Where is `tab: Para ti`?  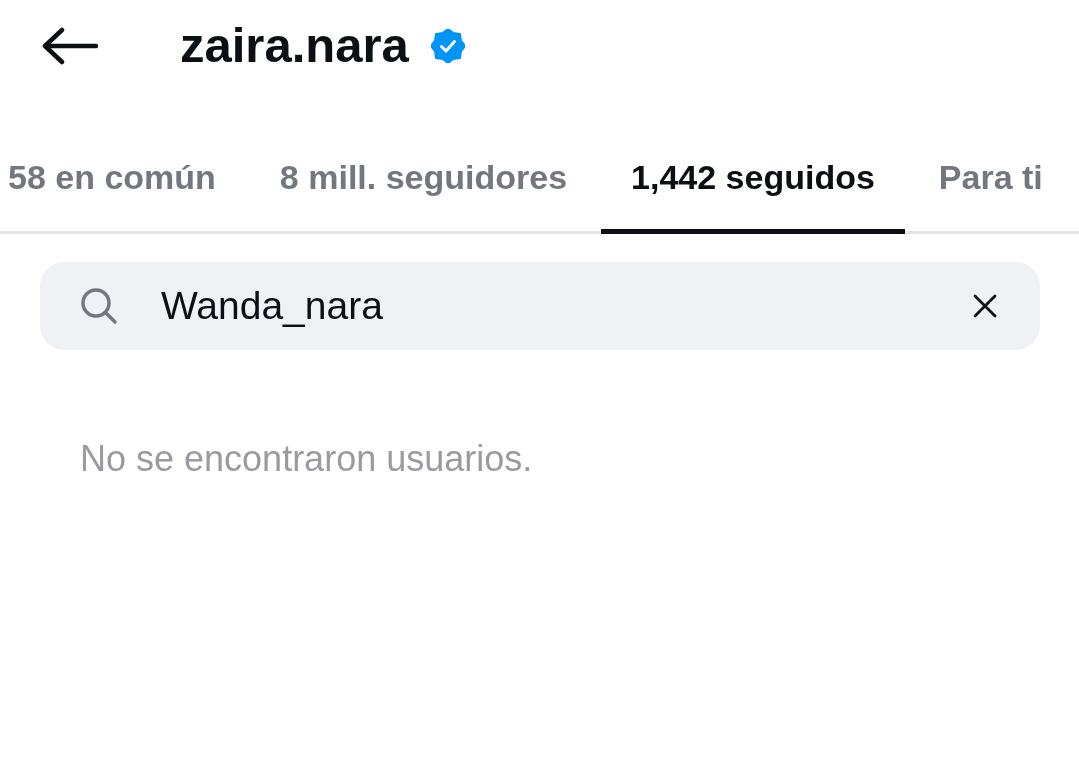
tab: Para ti is located at coordinates (990, 177).